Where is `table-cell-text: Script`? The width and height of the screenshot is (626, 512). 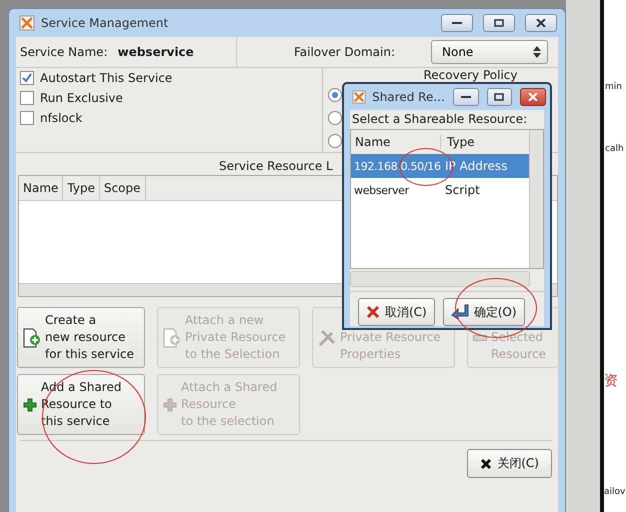 table-cell-text: Script is located at coordinates (462, 190).